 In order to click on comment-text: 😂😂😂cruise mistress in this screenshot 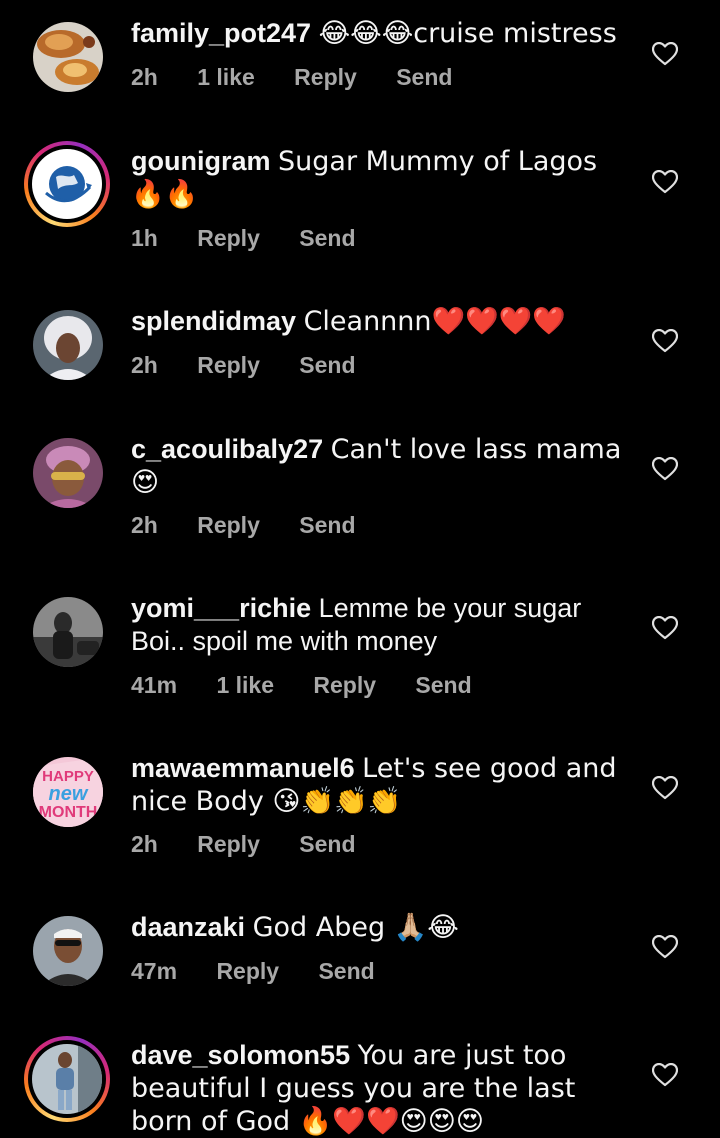, I will do `click(467, 33)`.